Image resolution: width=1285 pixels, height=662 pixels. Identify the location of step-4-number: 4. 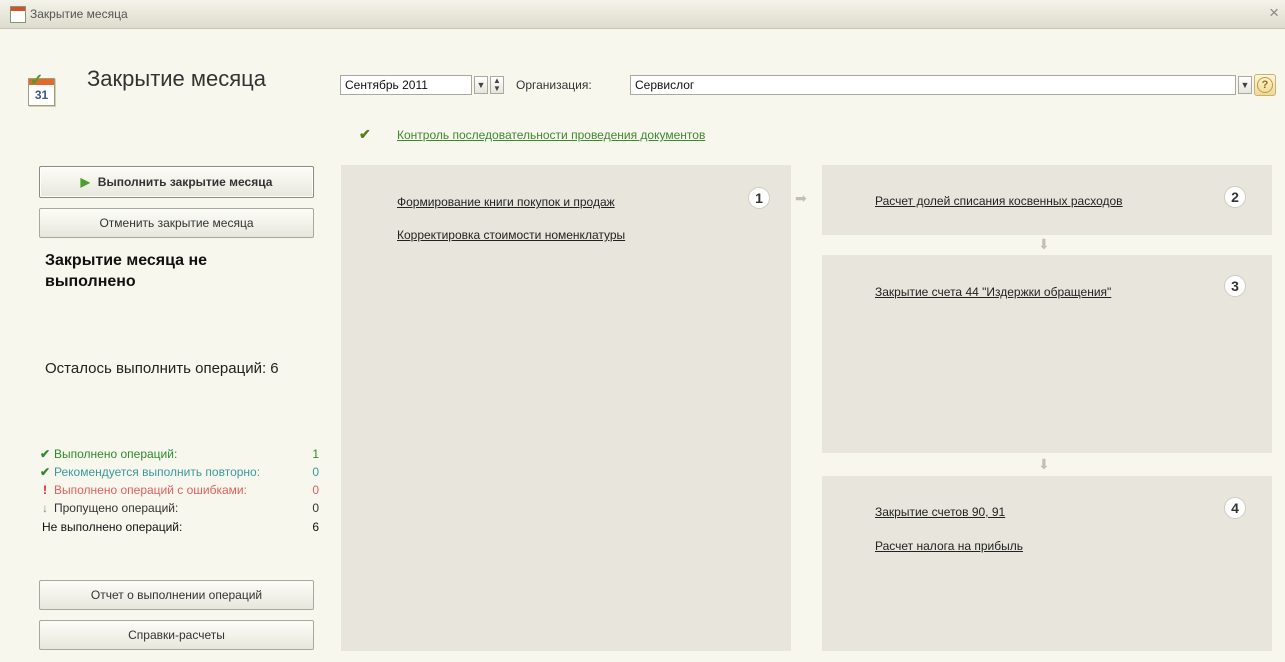
(1235, 508).